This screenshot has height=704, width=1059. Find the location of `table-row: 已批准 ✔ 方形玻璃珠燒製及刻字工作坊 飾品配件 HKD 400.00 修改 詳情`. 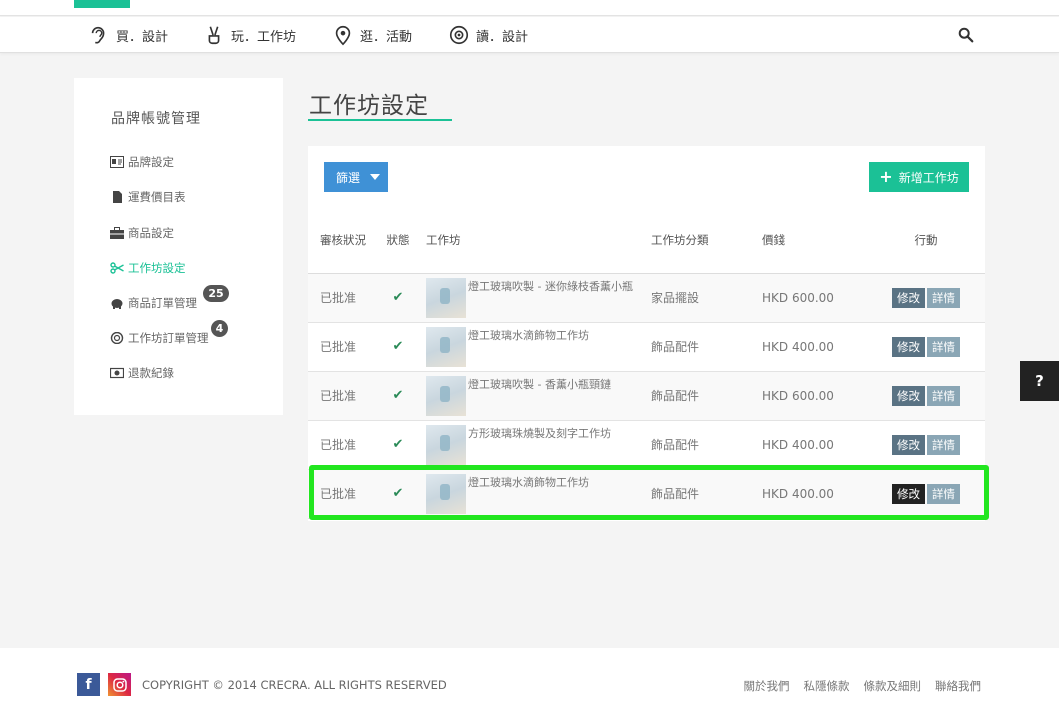

table-row: 已批准 ✔ 方形玻璃珠燒製及刻字工作坊 飾品配件 HKD 400.00 修改 詳情 is located at coordinates (646, 445).